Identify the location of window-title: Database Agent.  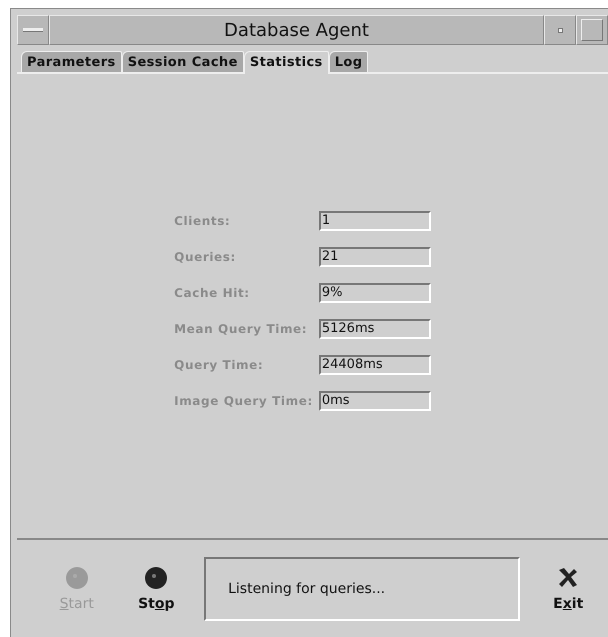
(296, 30).